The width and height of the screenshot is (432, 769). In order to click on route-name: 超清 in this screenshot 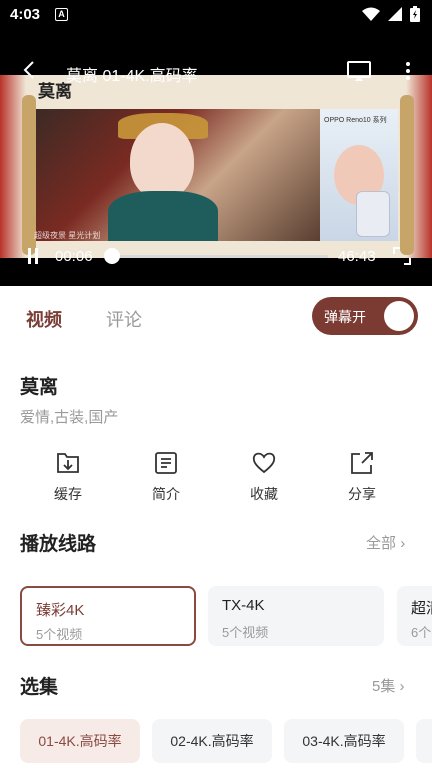, I will do `click(421, 608)`.